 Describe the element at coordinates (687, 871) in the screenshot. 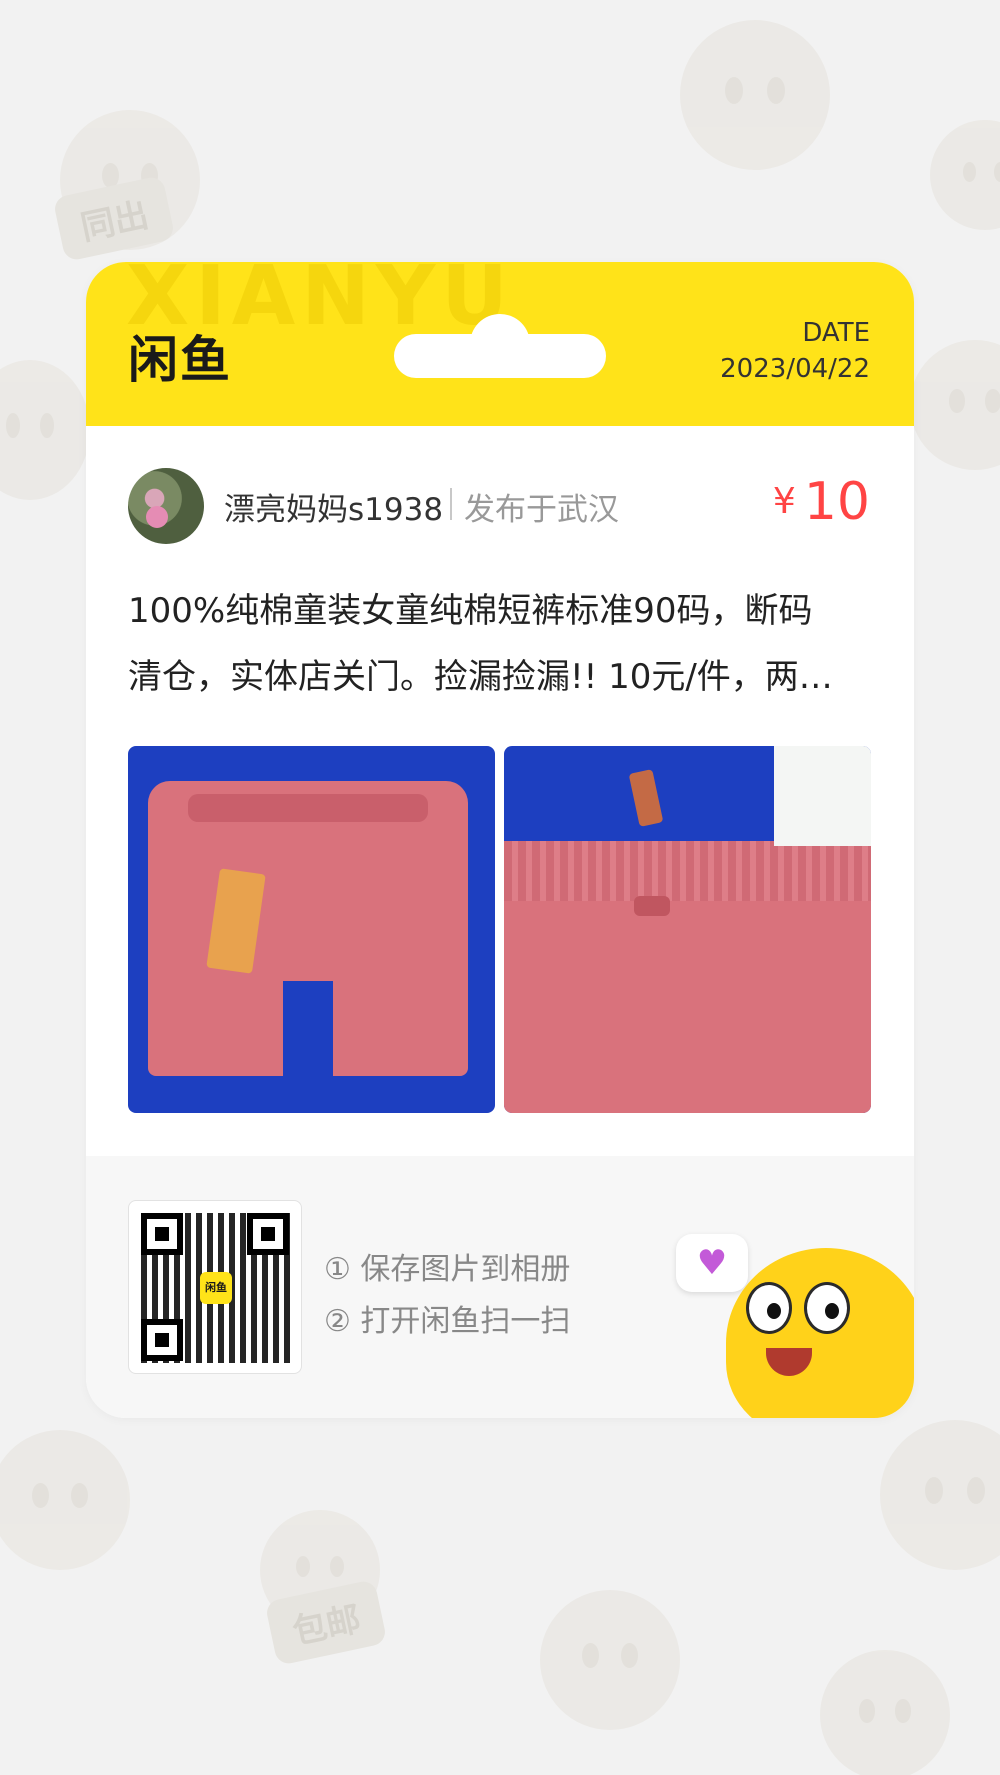

I see `elastic-waistband` at that location.